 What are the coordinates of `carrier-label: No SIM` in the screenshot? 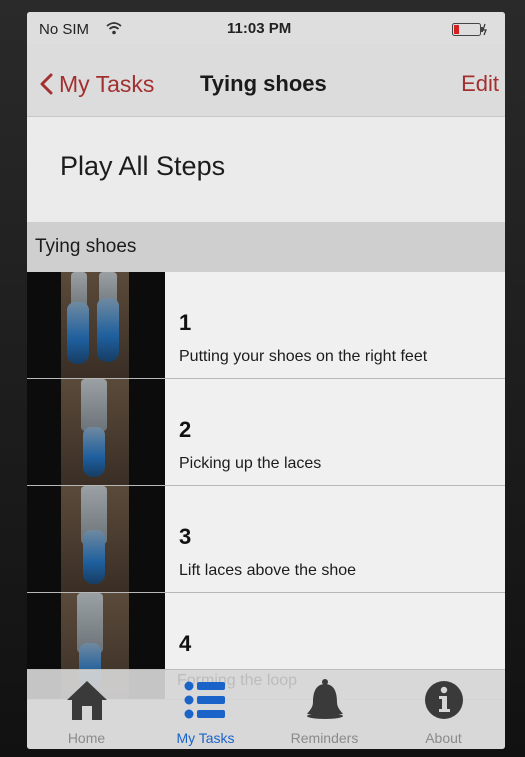 It's located at (64, 29).